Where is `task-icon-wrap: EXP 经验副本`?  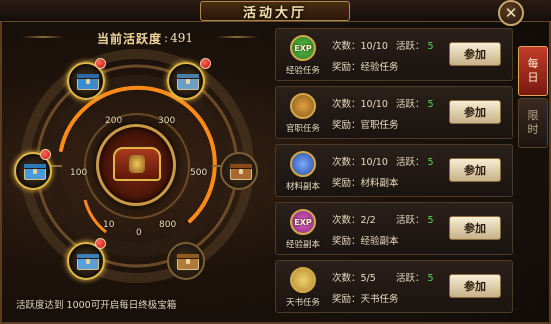
task-icon-wrap: EXP 经验副本 is located at coordinates (302, 230).